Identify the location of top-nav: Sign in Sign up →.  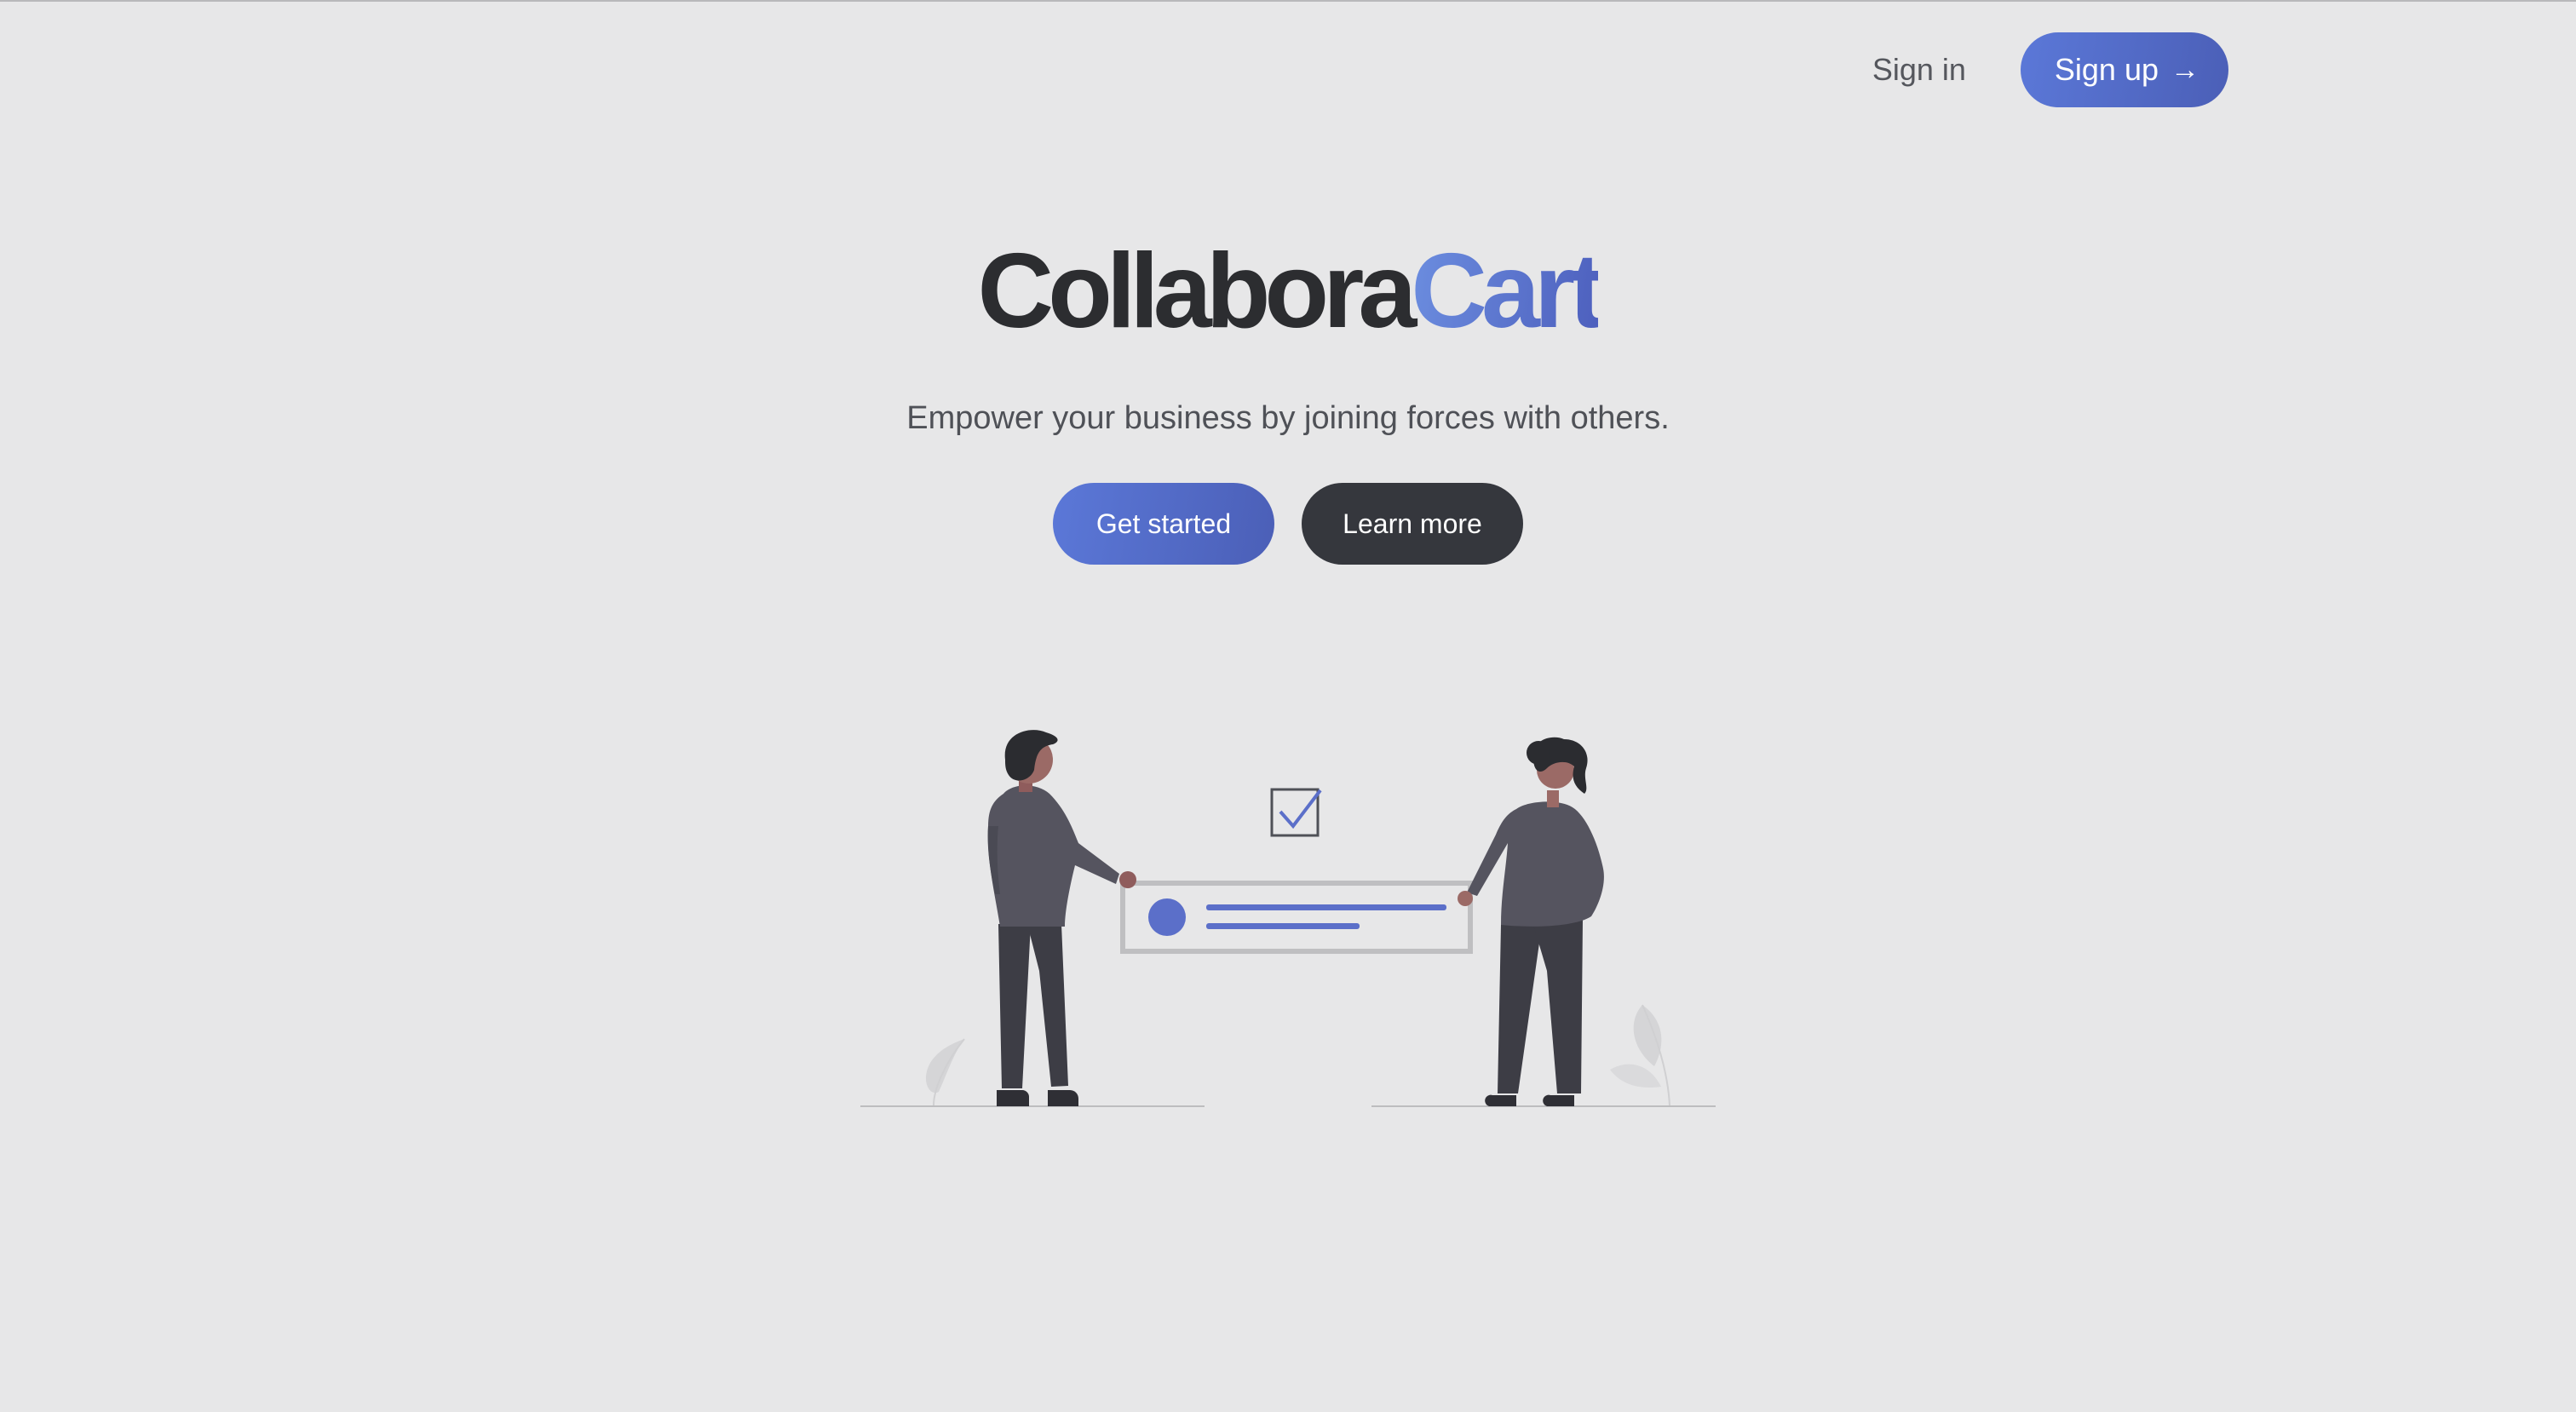
(2050, 69).